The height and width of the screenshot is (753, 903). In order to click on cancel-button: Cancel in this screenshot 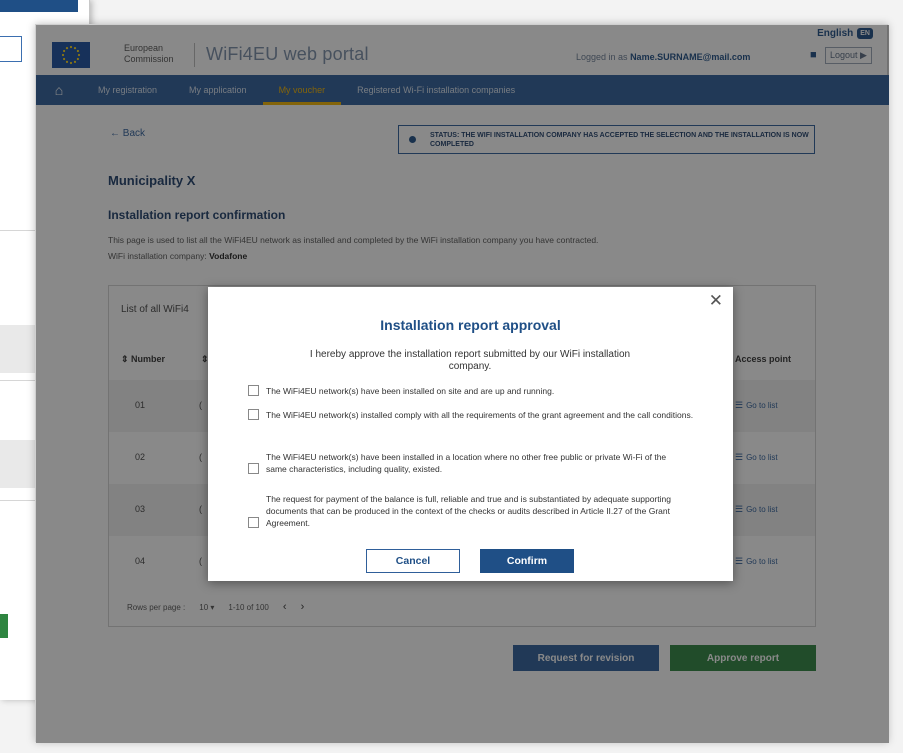, I will do `click(413, 561)`.